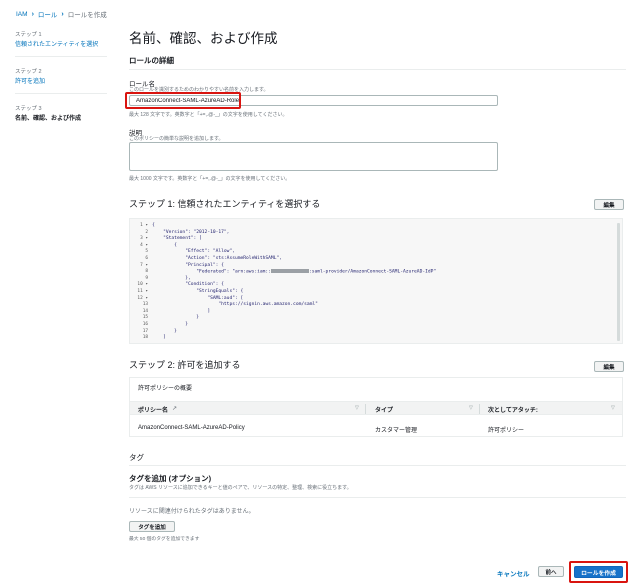 The height and width of the screenshot is (587, 640). I want to click on code-scrollbar, so click(618, 282).